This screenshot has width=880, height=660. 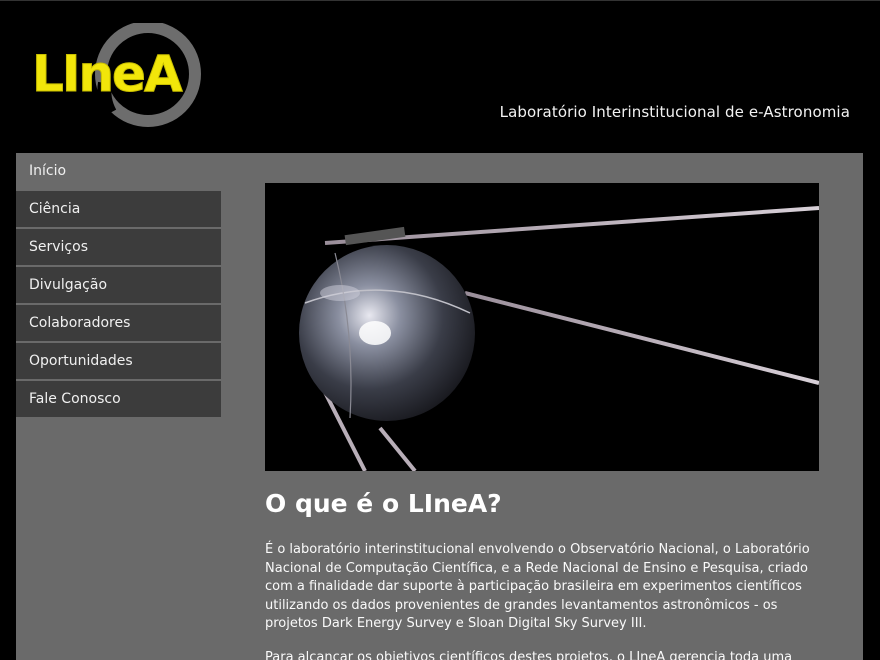 I want to click on page-title: O que é o LIneA?, so click(x=383, y=503).